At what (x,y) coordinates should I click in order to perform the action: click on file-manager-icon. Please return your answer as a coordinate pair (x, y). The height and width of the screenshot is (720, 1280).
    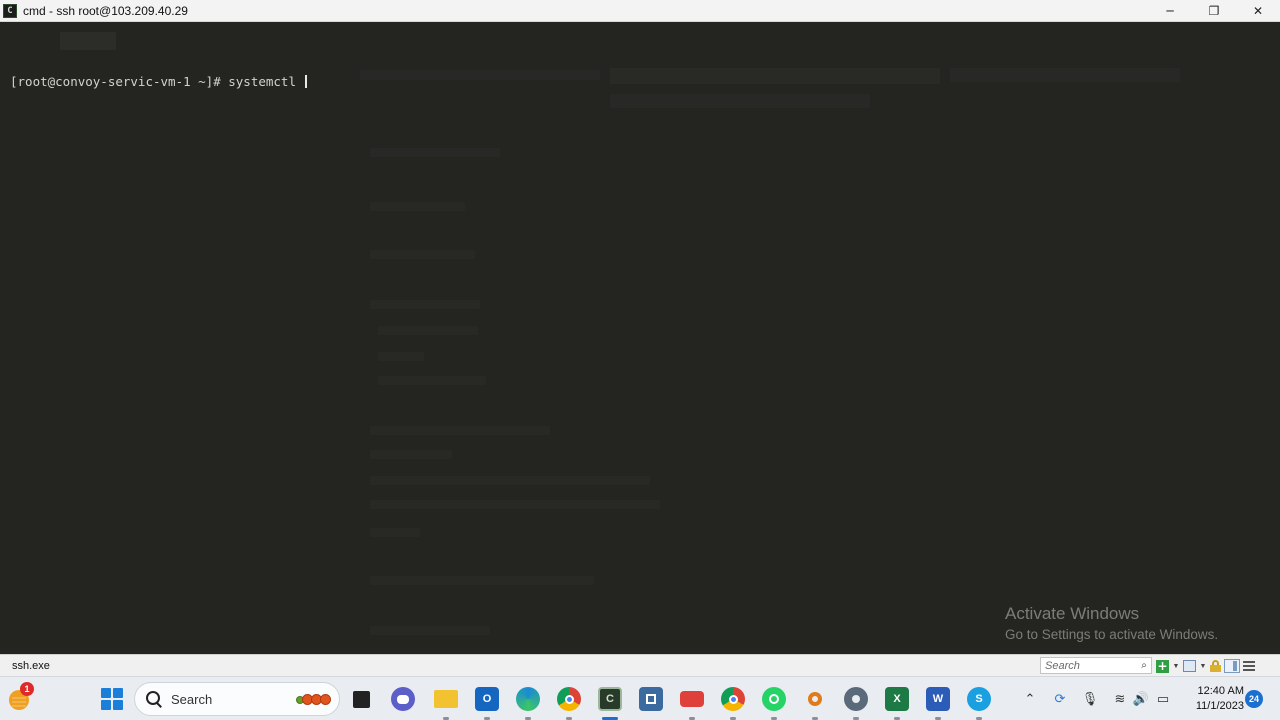
    Looking at the image, I should click on (361, 699).